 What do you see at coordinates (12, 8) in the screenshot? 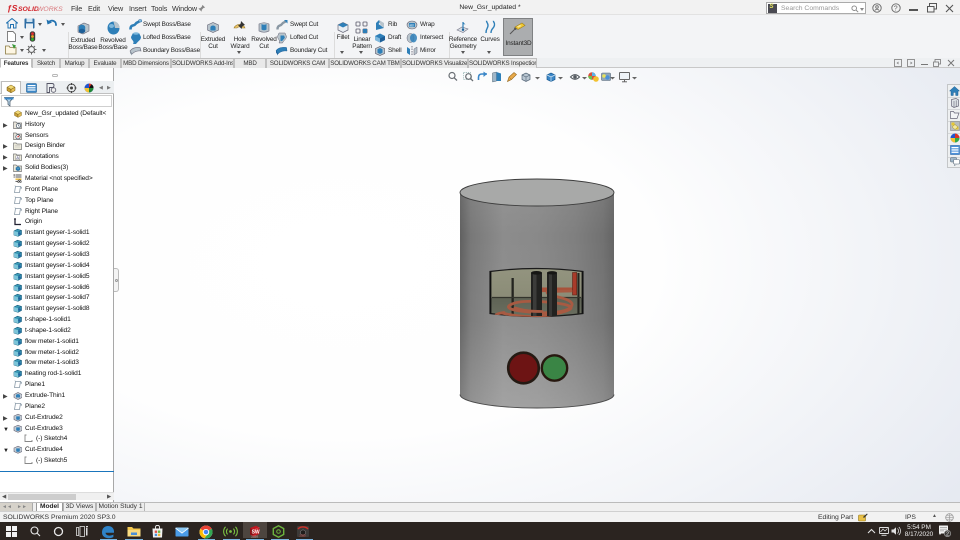
I see `svg-text: ƒS` at bounding box center [12, 8].